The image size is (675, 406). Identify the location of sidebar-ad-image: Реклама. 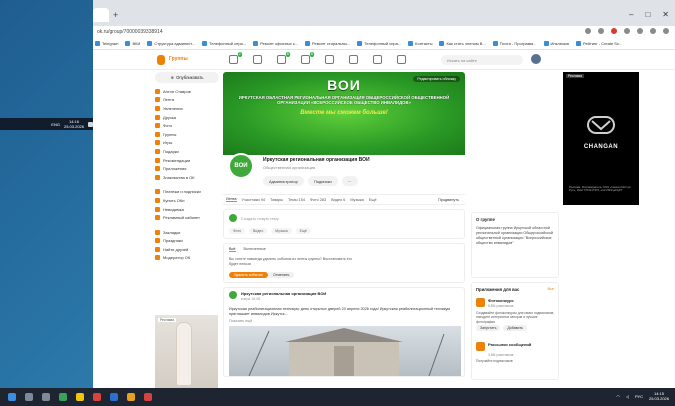
(186, 351).